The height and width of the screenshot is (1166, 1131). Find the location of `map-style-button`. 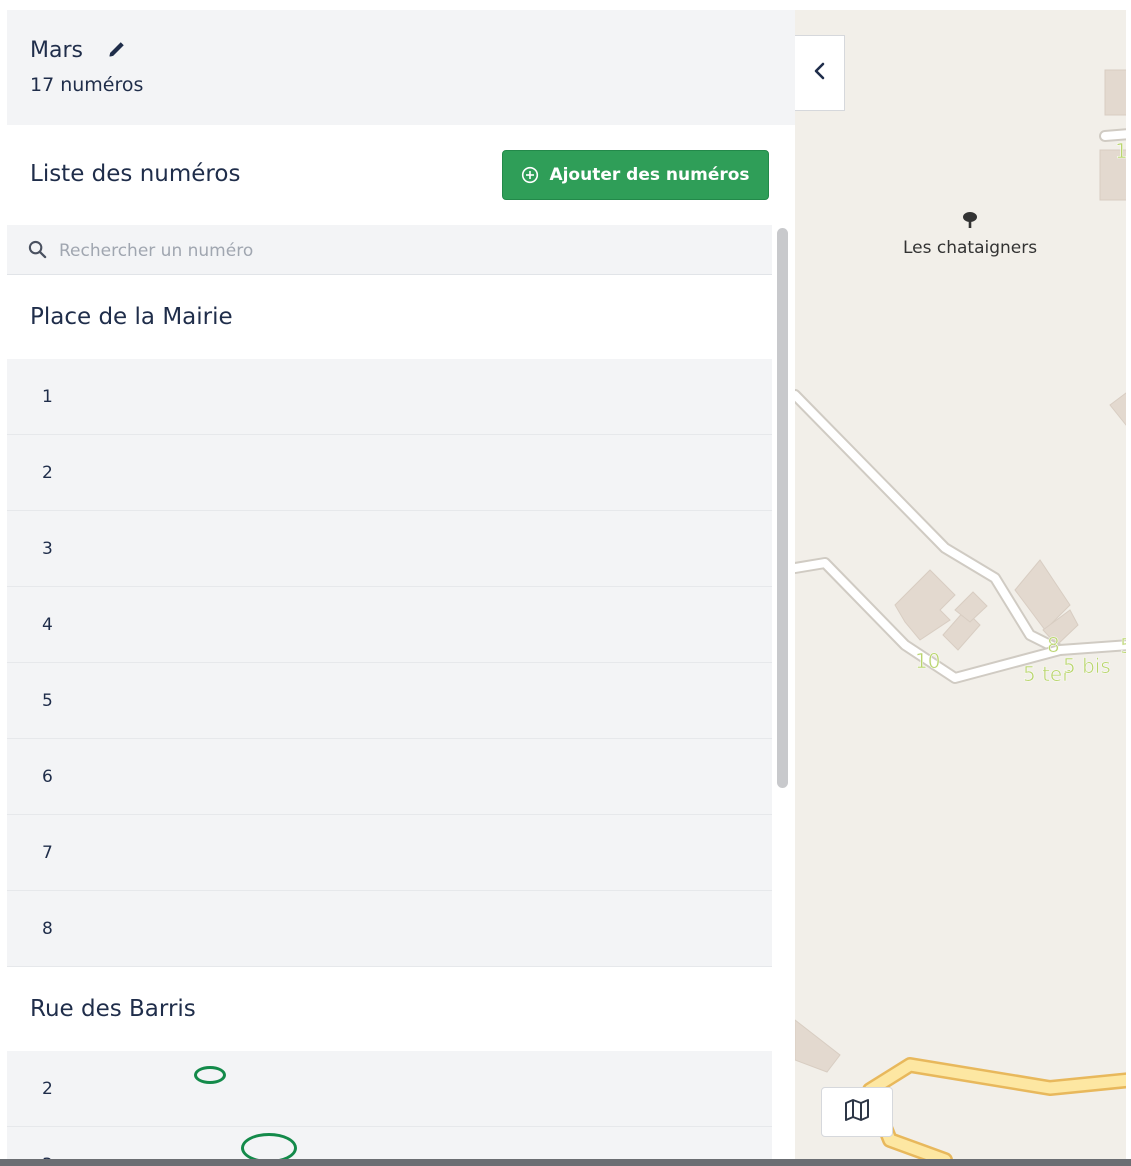

map-style-button is located at coordinates (857, 1112).